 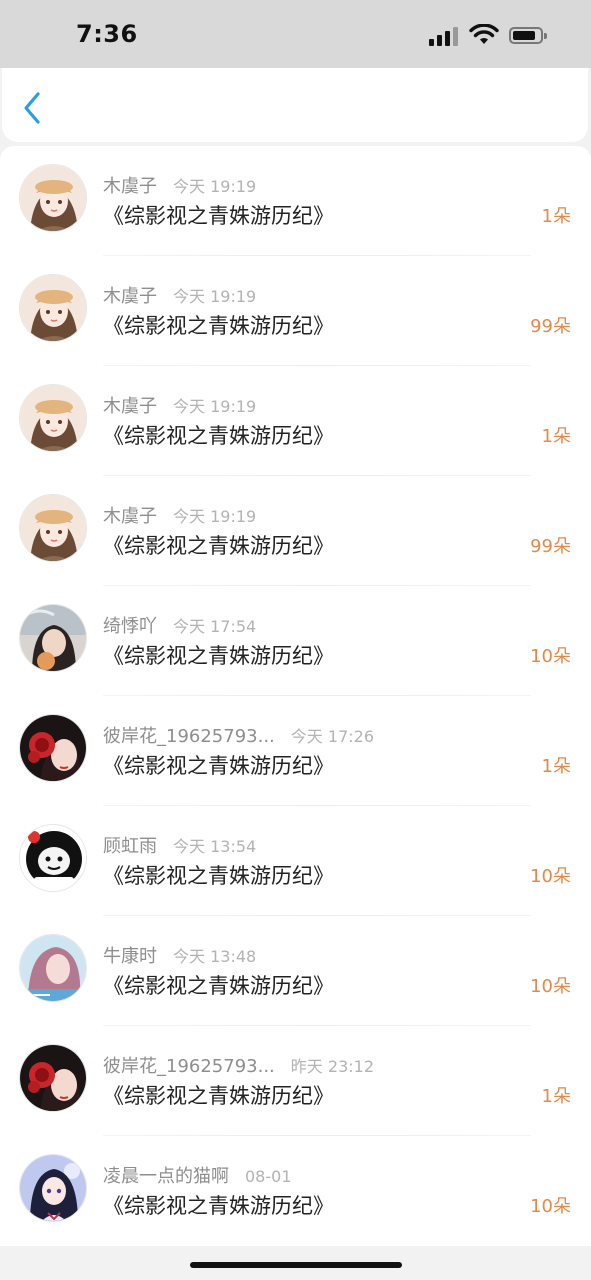 I want to click on gift-record-row: 顾虹雨 今天 13:54 《综影视之青姝游历纪》 10朵, so click(x=295, y=861).